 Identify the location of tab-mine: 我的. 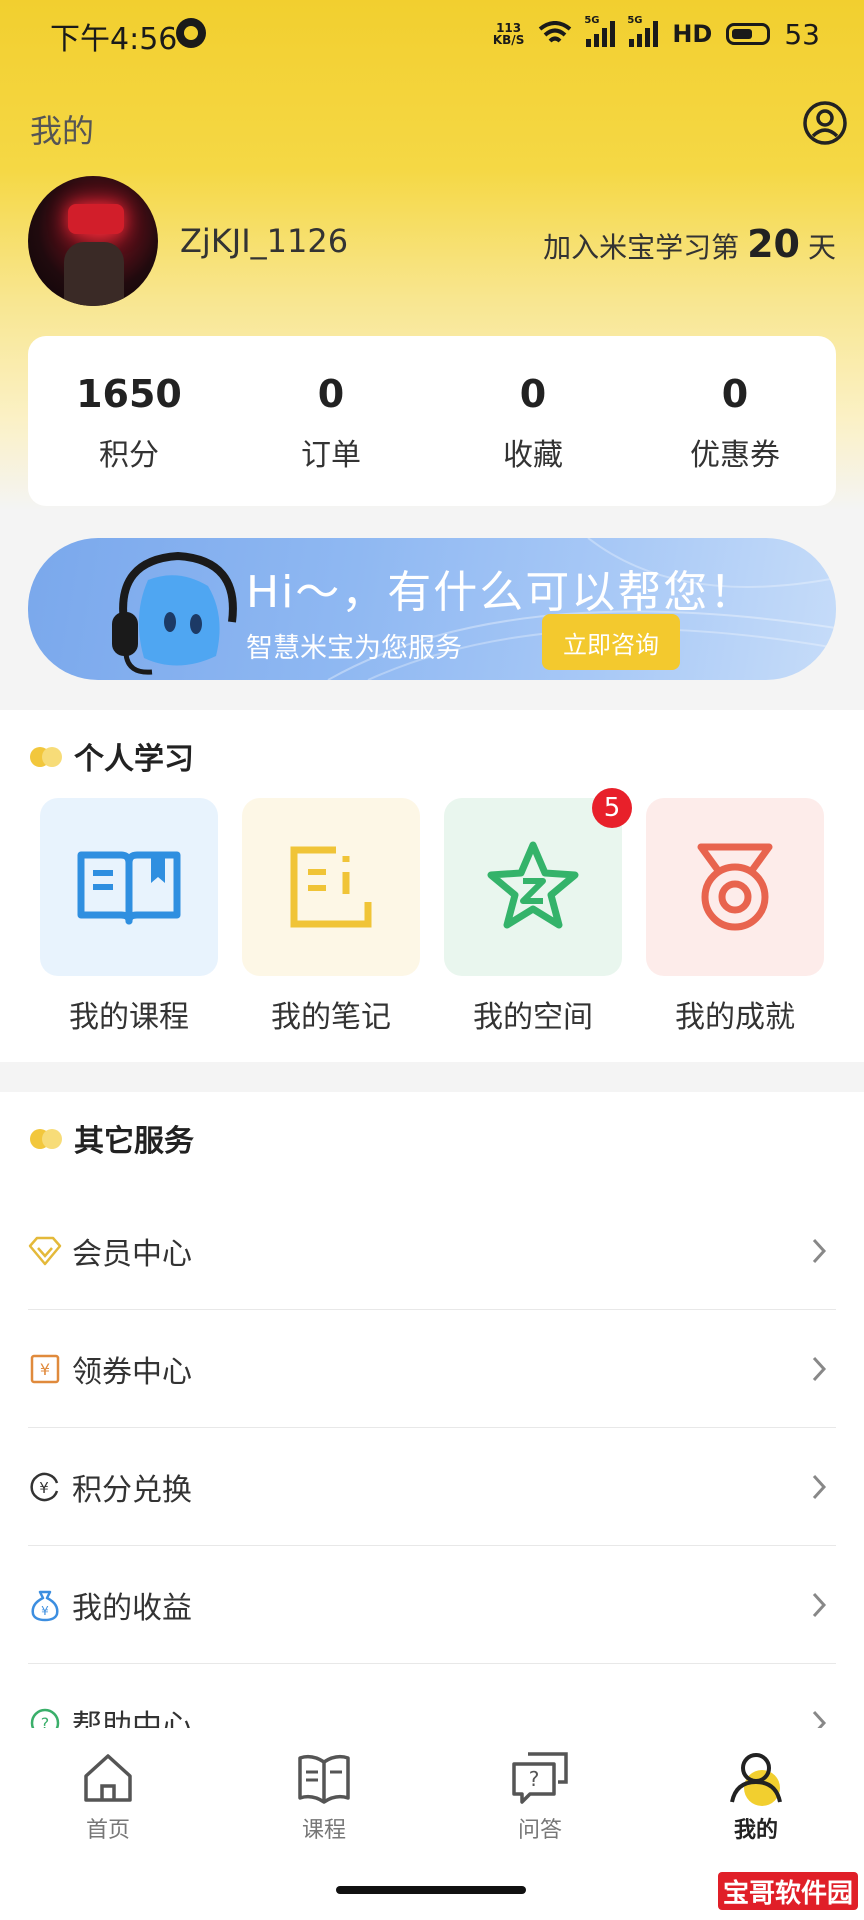
(756, 1788).